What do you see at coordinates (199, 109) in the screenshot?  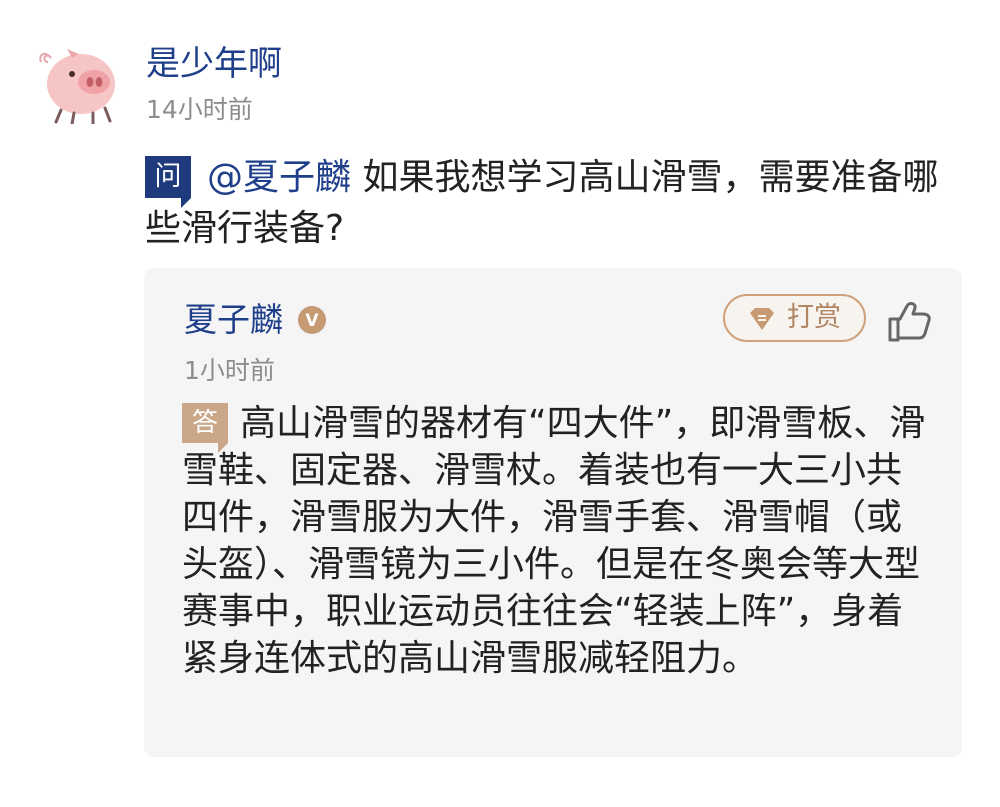 I see `post-timestamp: 14小时前` at bounding box center [199, 109].